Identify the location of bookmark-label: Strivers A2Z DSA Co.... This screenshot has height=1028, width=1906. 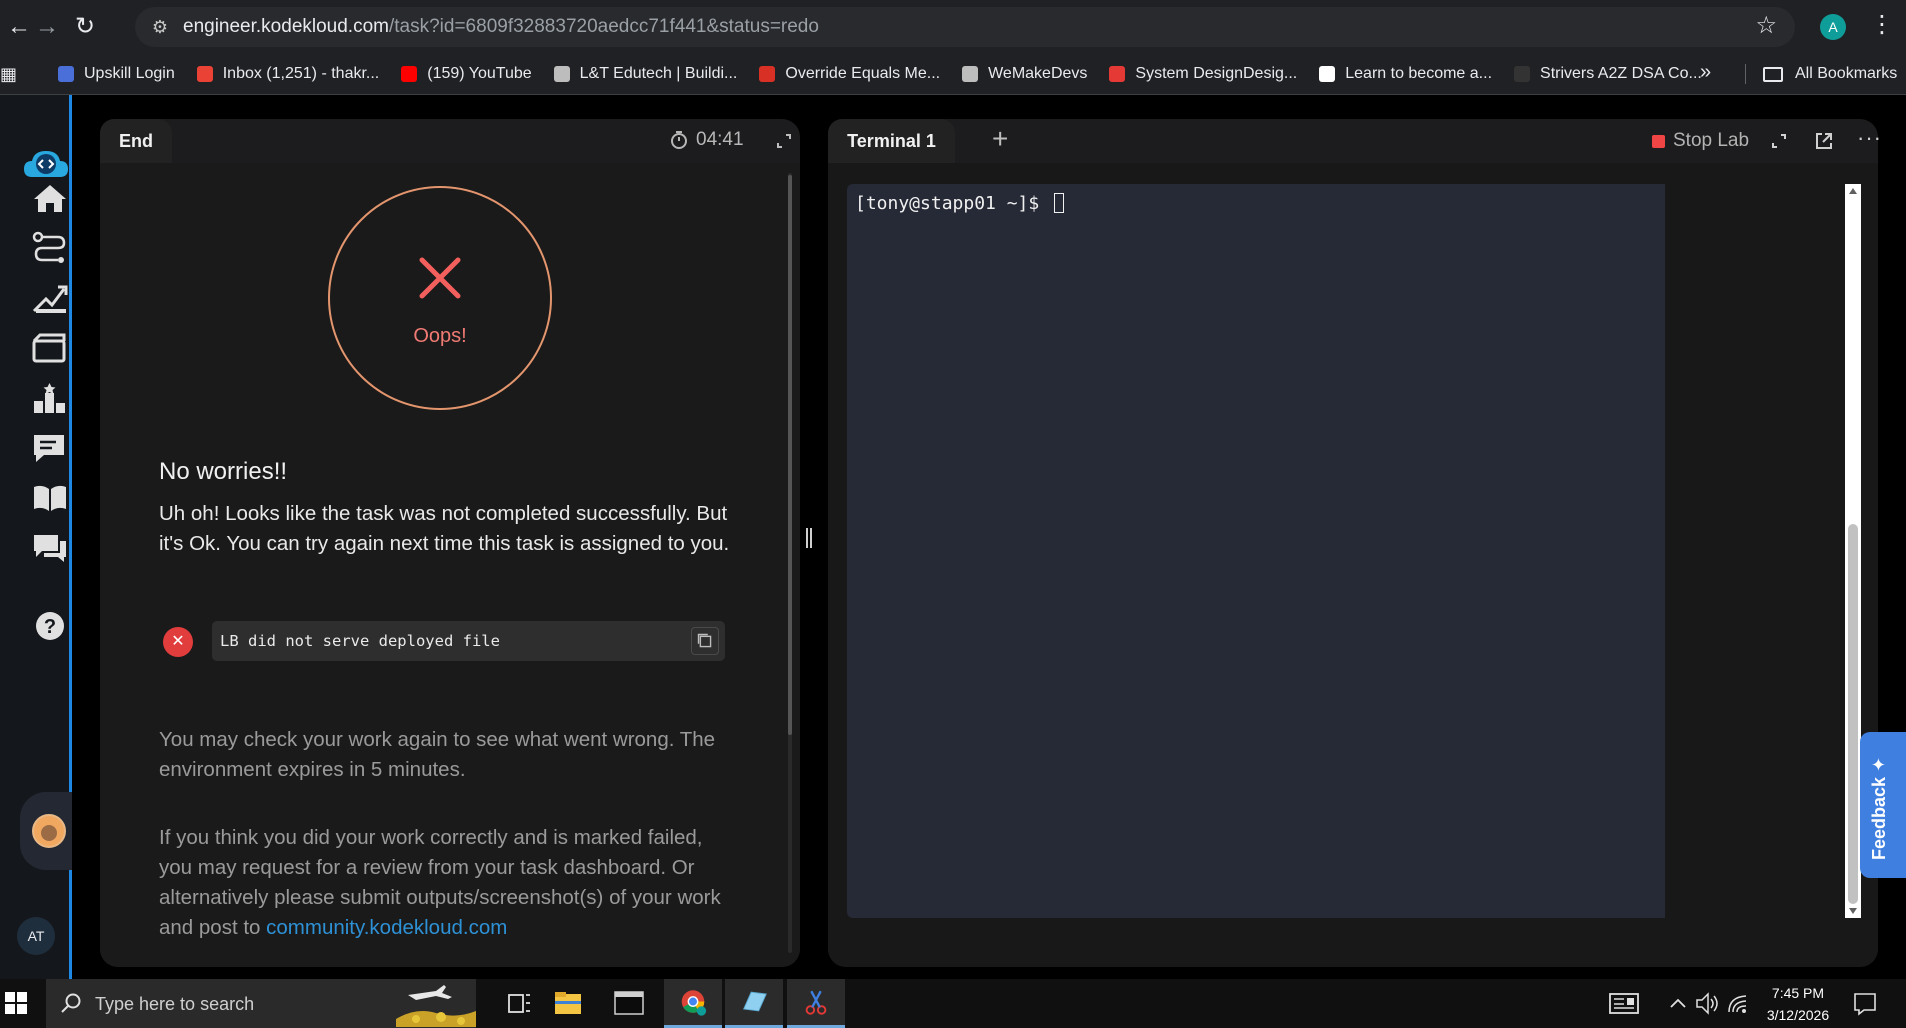
(1621, 73).